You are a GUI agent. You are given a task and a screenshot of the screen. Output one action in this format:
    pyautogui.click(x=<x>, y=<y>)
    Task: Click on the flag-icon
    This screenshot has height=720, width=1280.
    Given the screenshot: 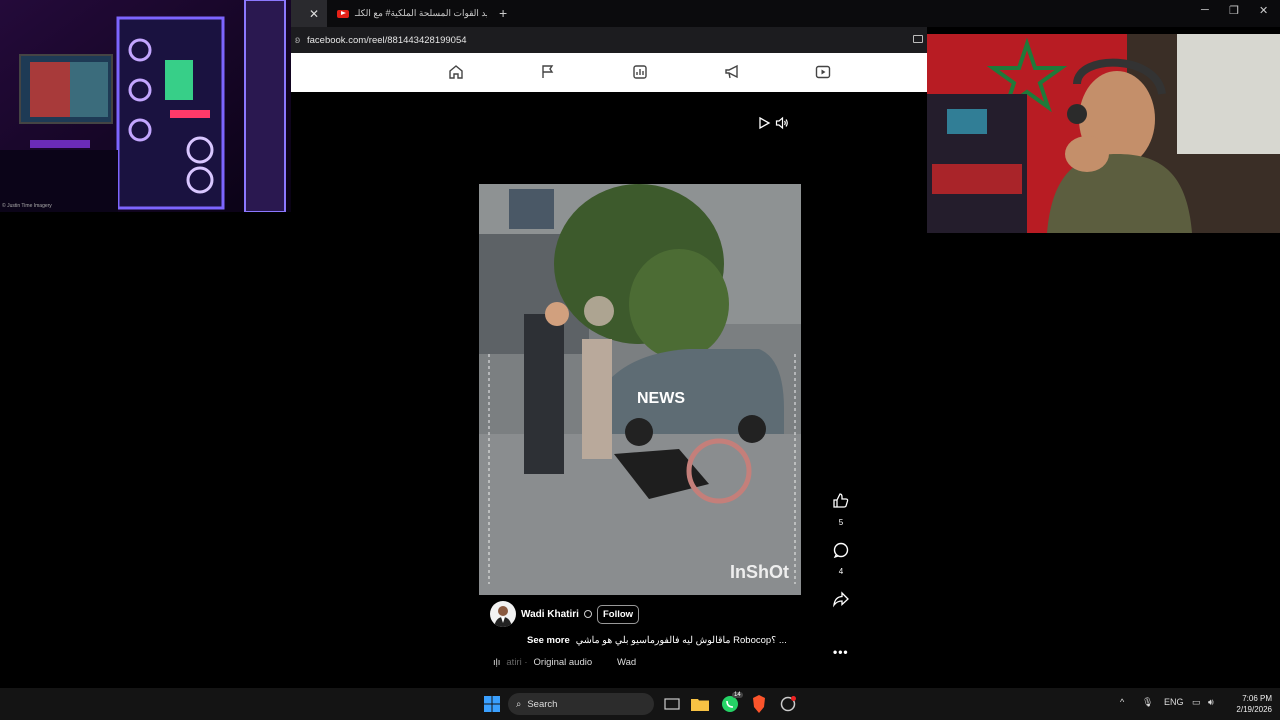 What is the action you would take?
    pyautogui.click(x=548, y=72)
    